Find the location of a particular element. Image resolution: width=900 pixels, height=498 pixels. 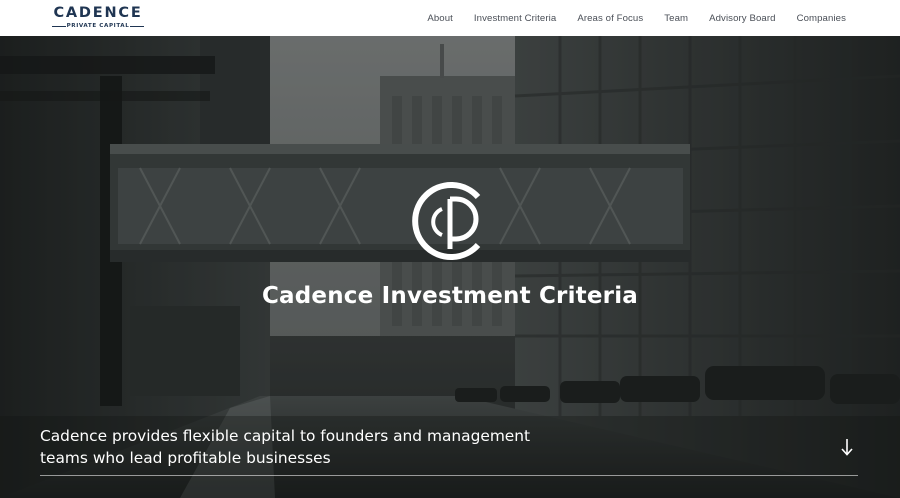

logo-subline: PRIVATE CAPITAL is located at coordinates (98, 26).